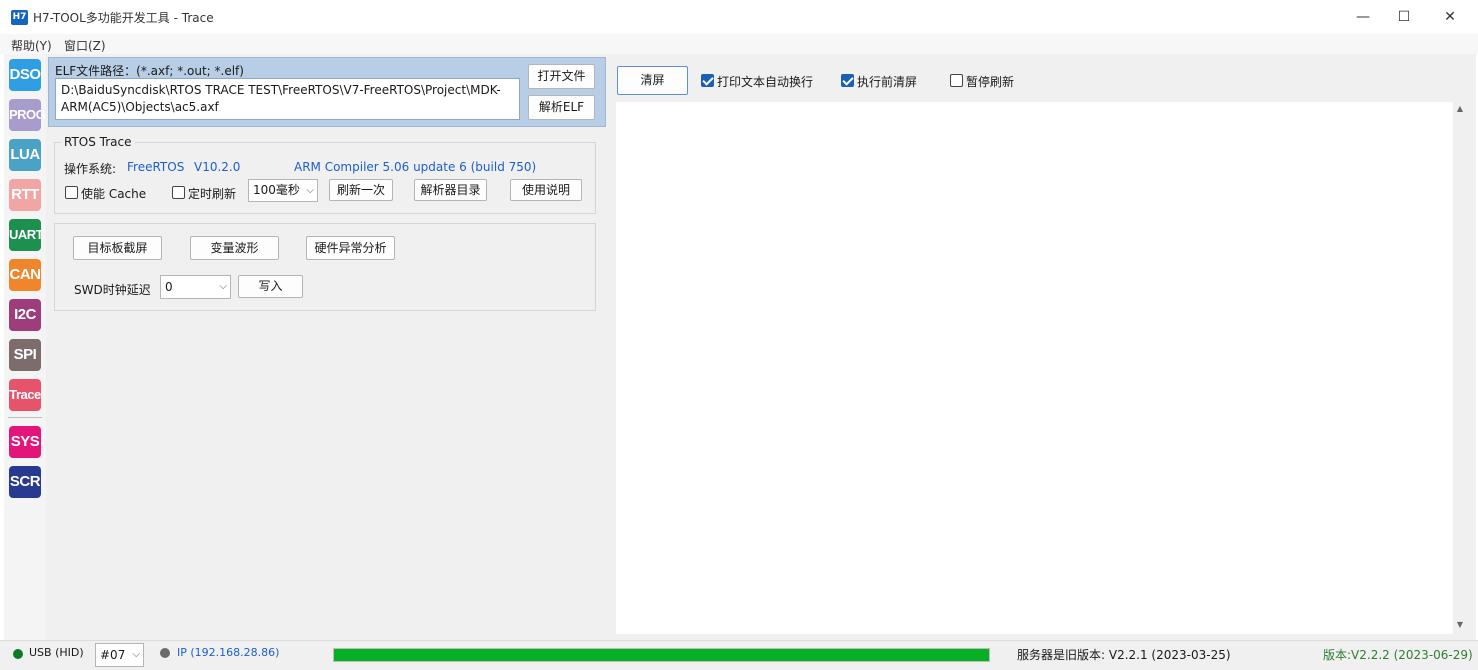  I want to click on title-bar: H7 H7-TOOL多功能开发工具 - Trace — ☐ ✕, so click(739, 17).